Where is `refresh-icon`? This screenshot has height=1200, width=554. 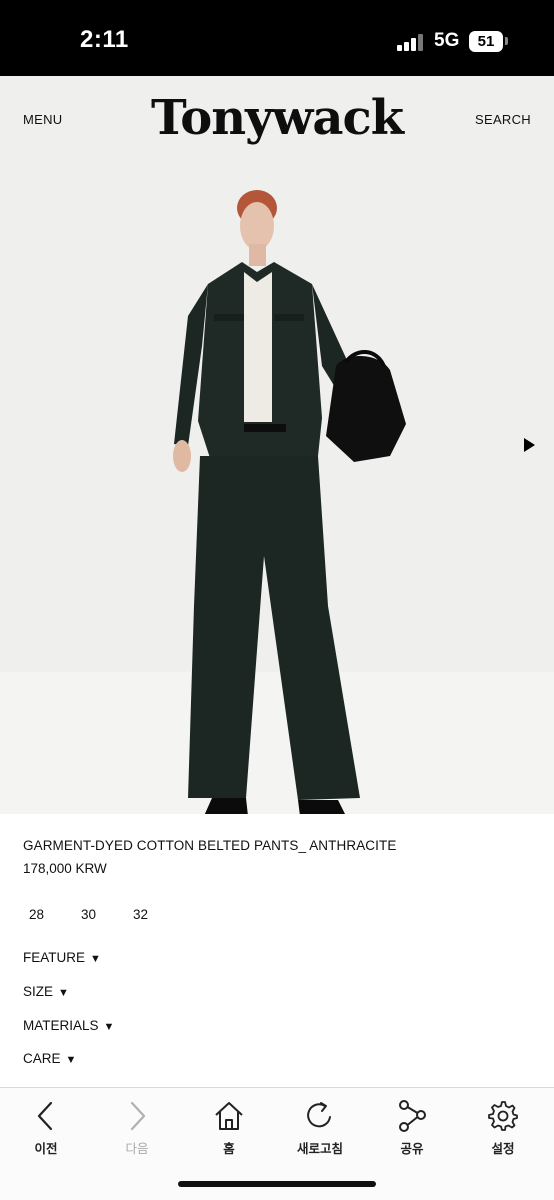
refresh-icon is located at coordinates (319, 1115).